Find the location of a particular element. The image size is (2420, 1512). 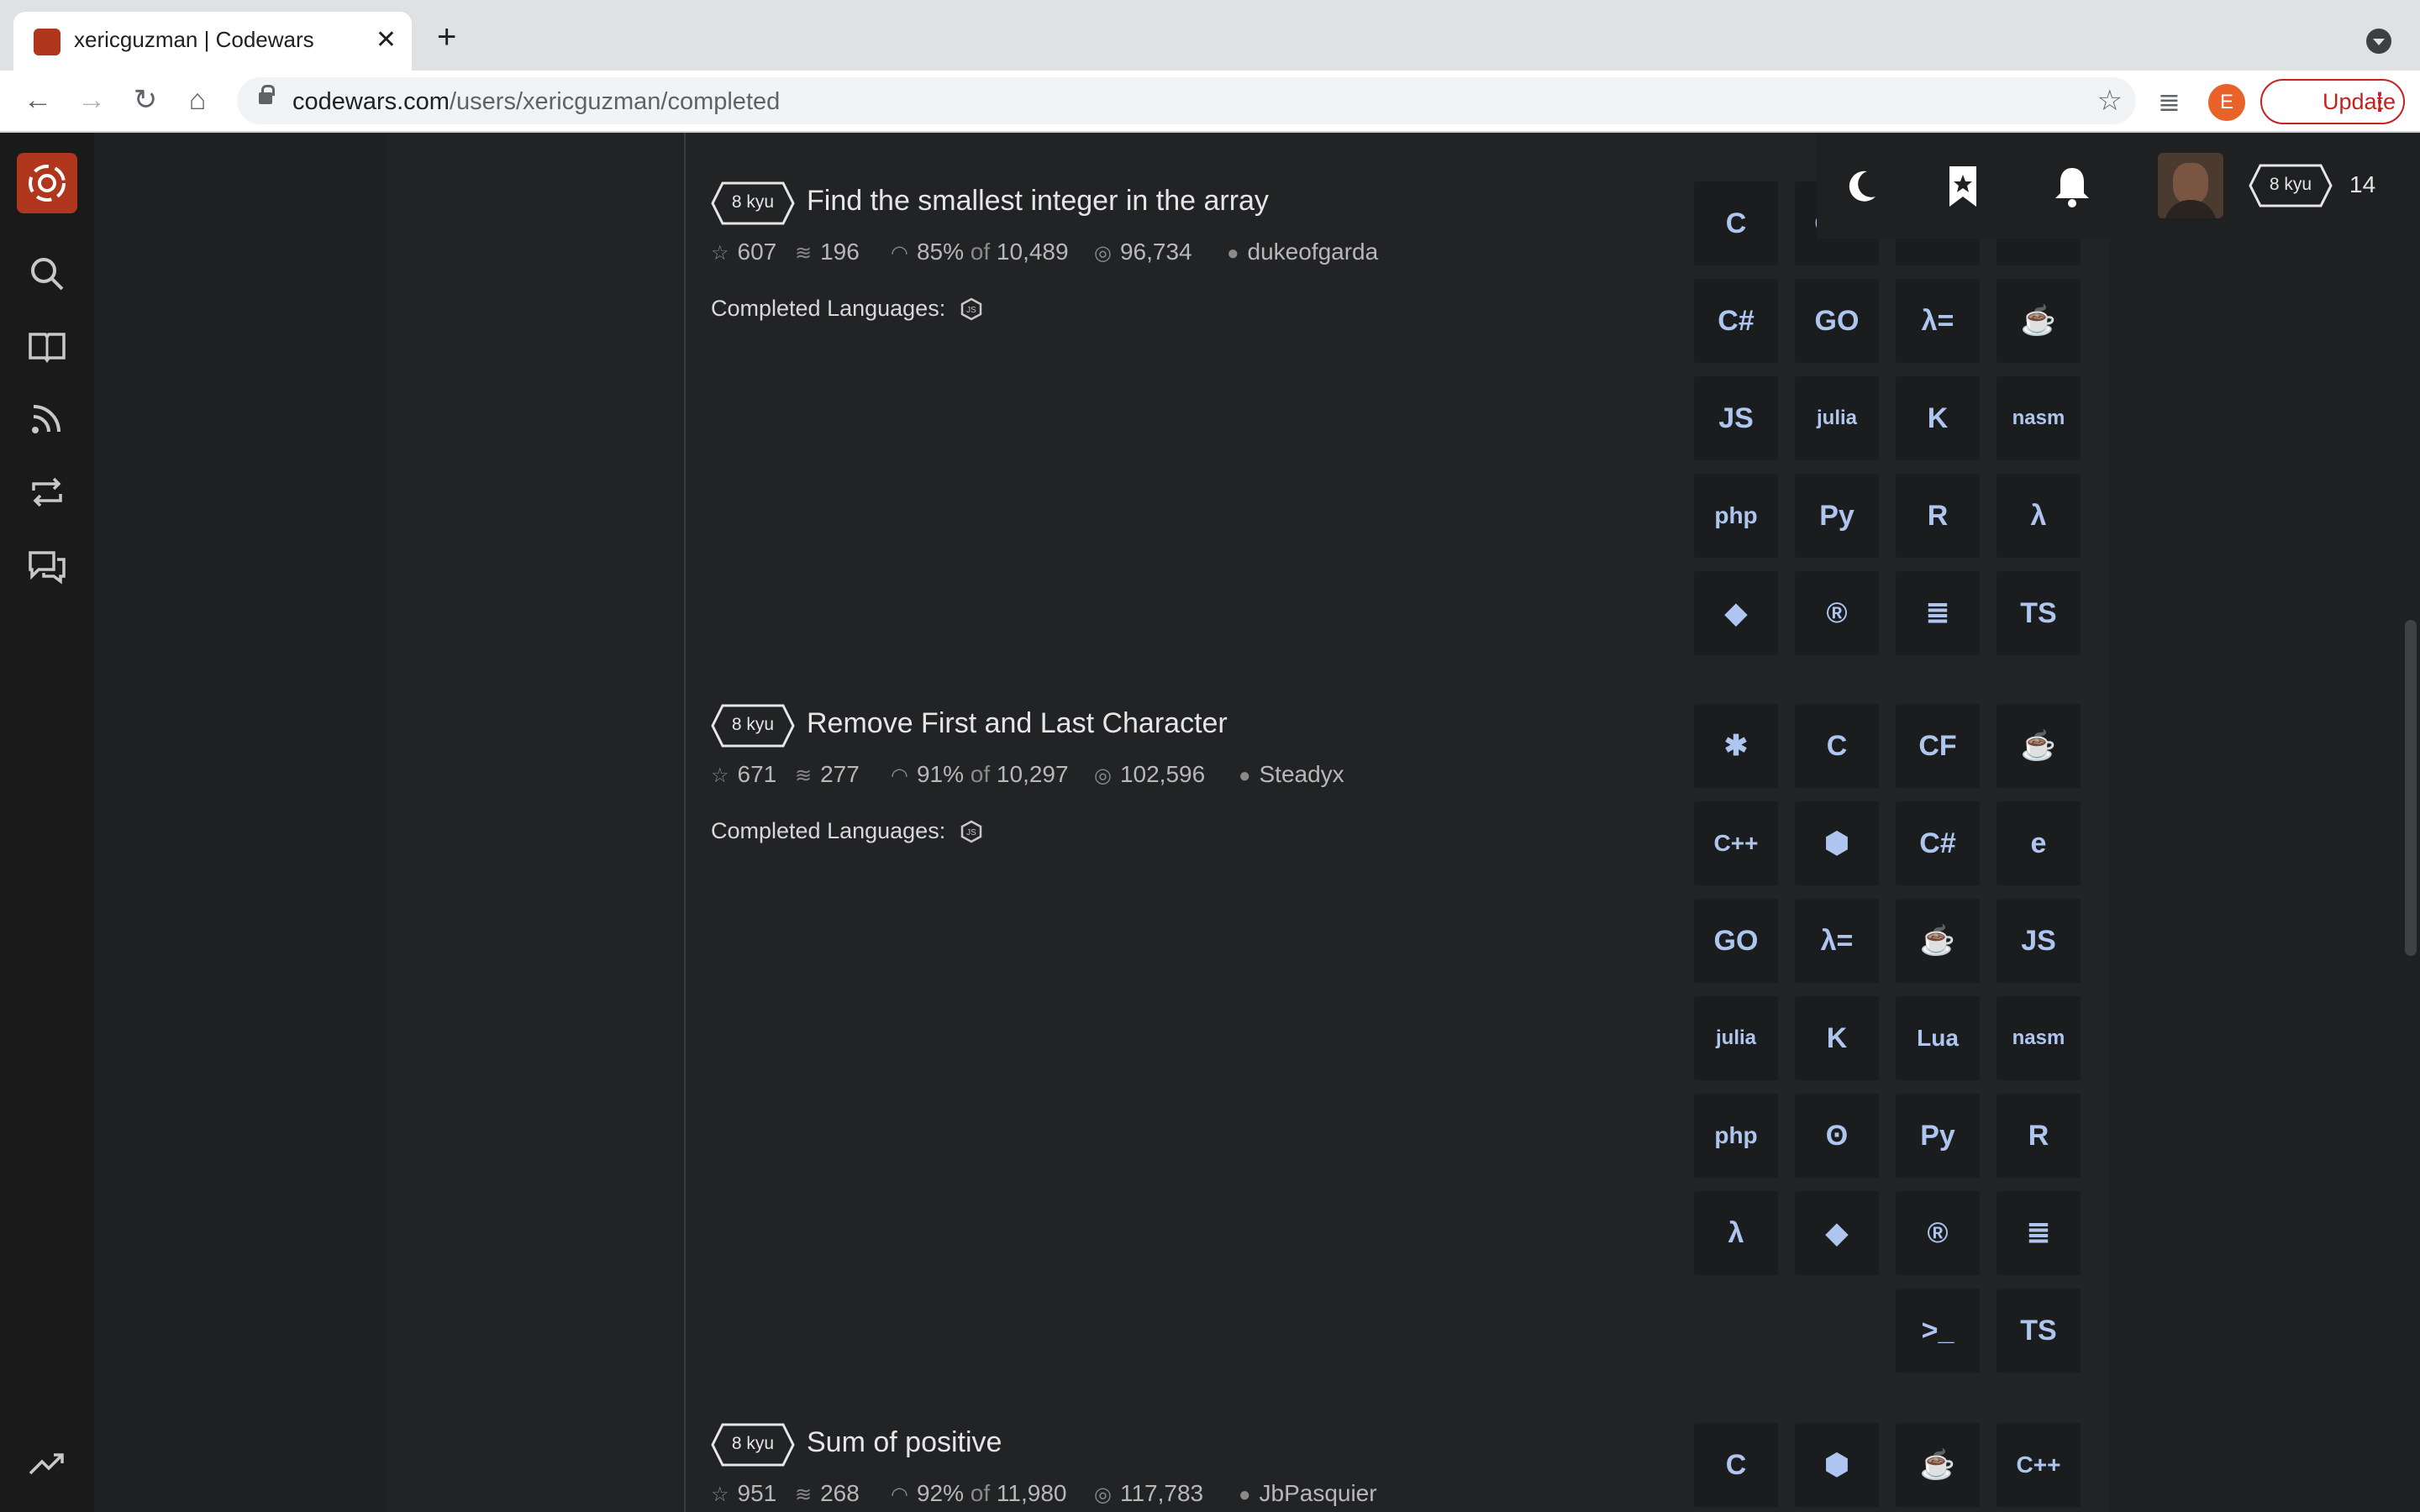

codewars-logo-icon is located at coordinates (47, 183).